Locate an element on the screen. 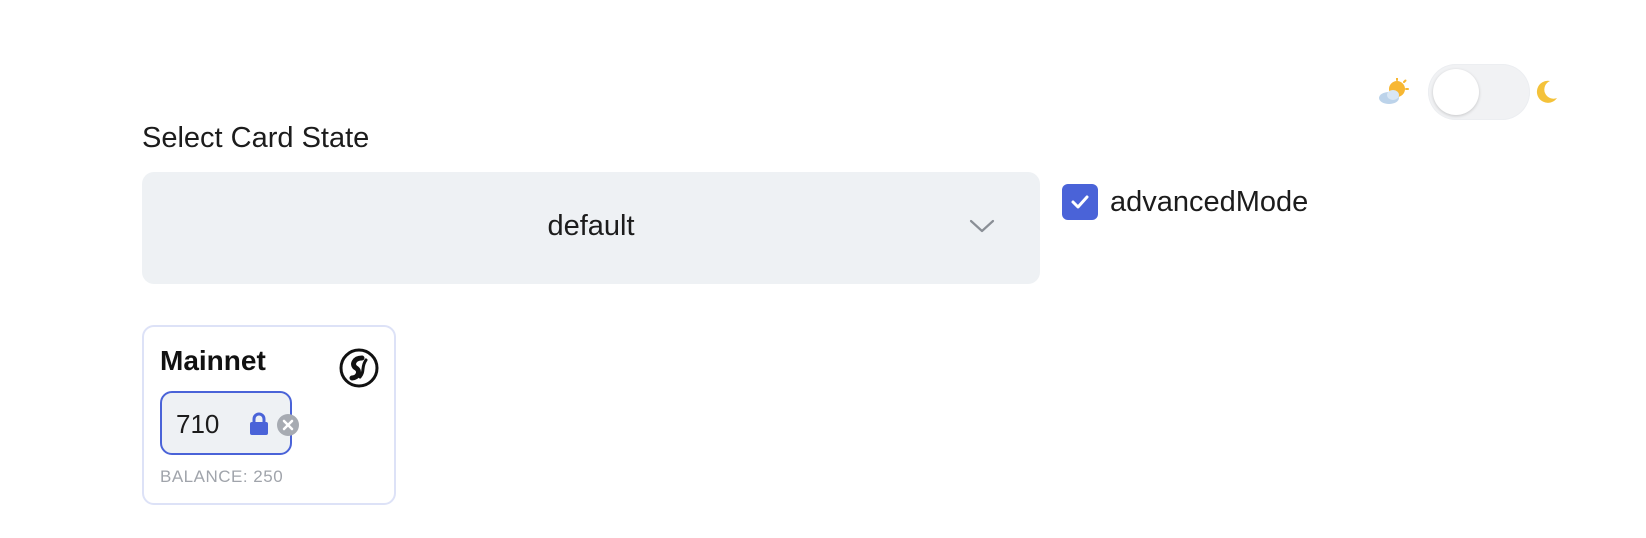 The image size is (1646, 538). advanced-mode-label: advancedMode is located at coordinates (1209, 201).